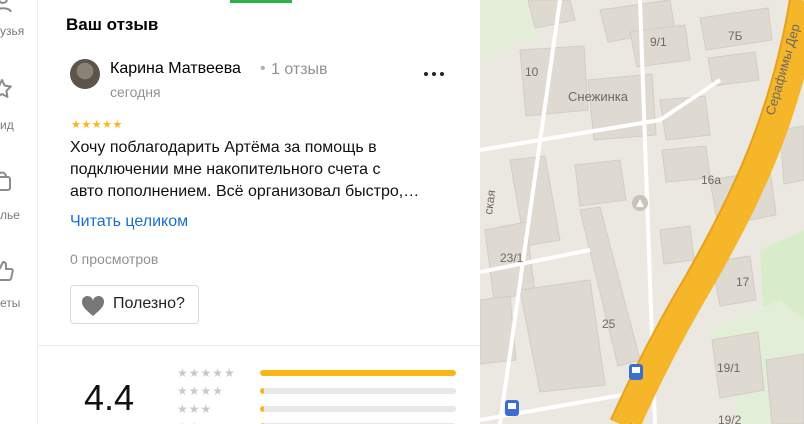 The image size is (804, 424). Describe the element at coordinates (532, 72) in the screenshot. I see `map-label: 10` at that location.